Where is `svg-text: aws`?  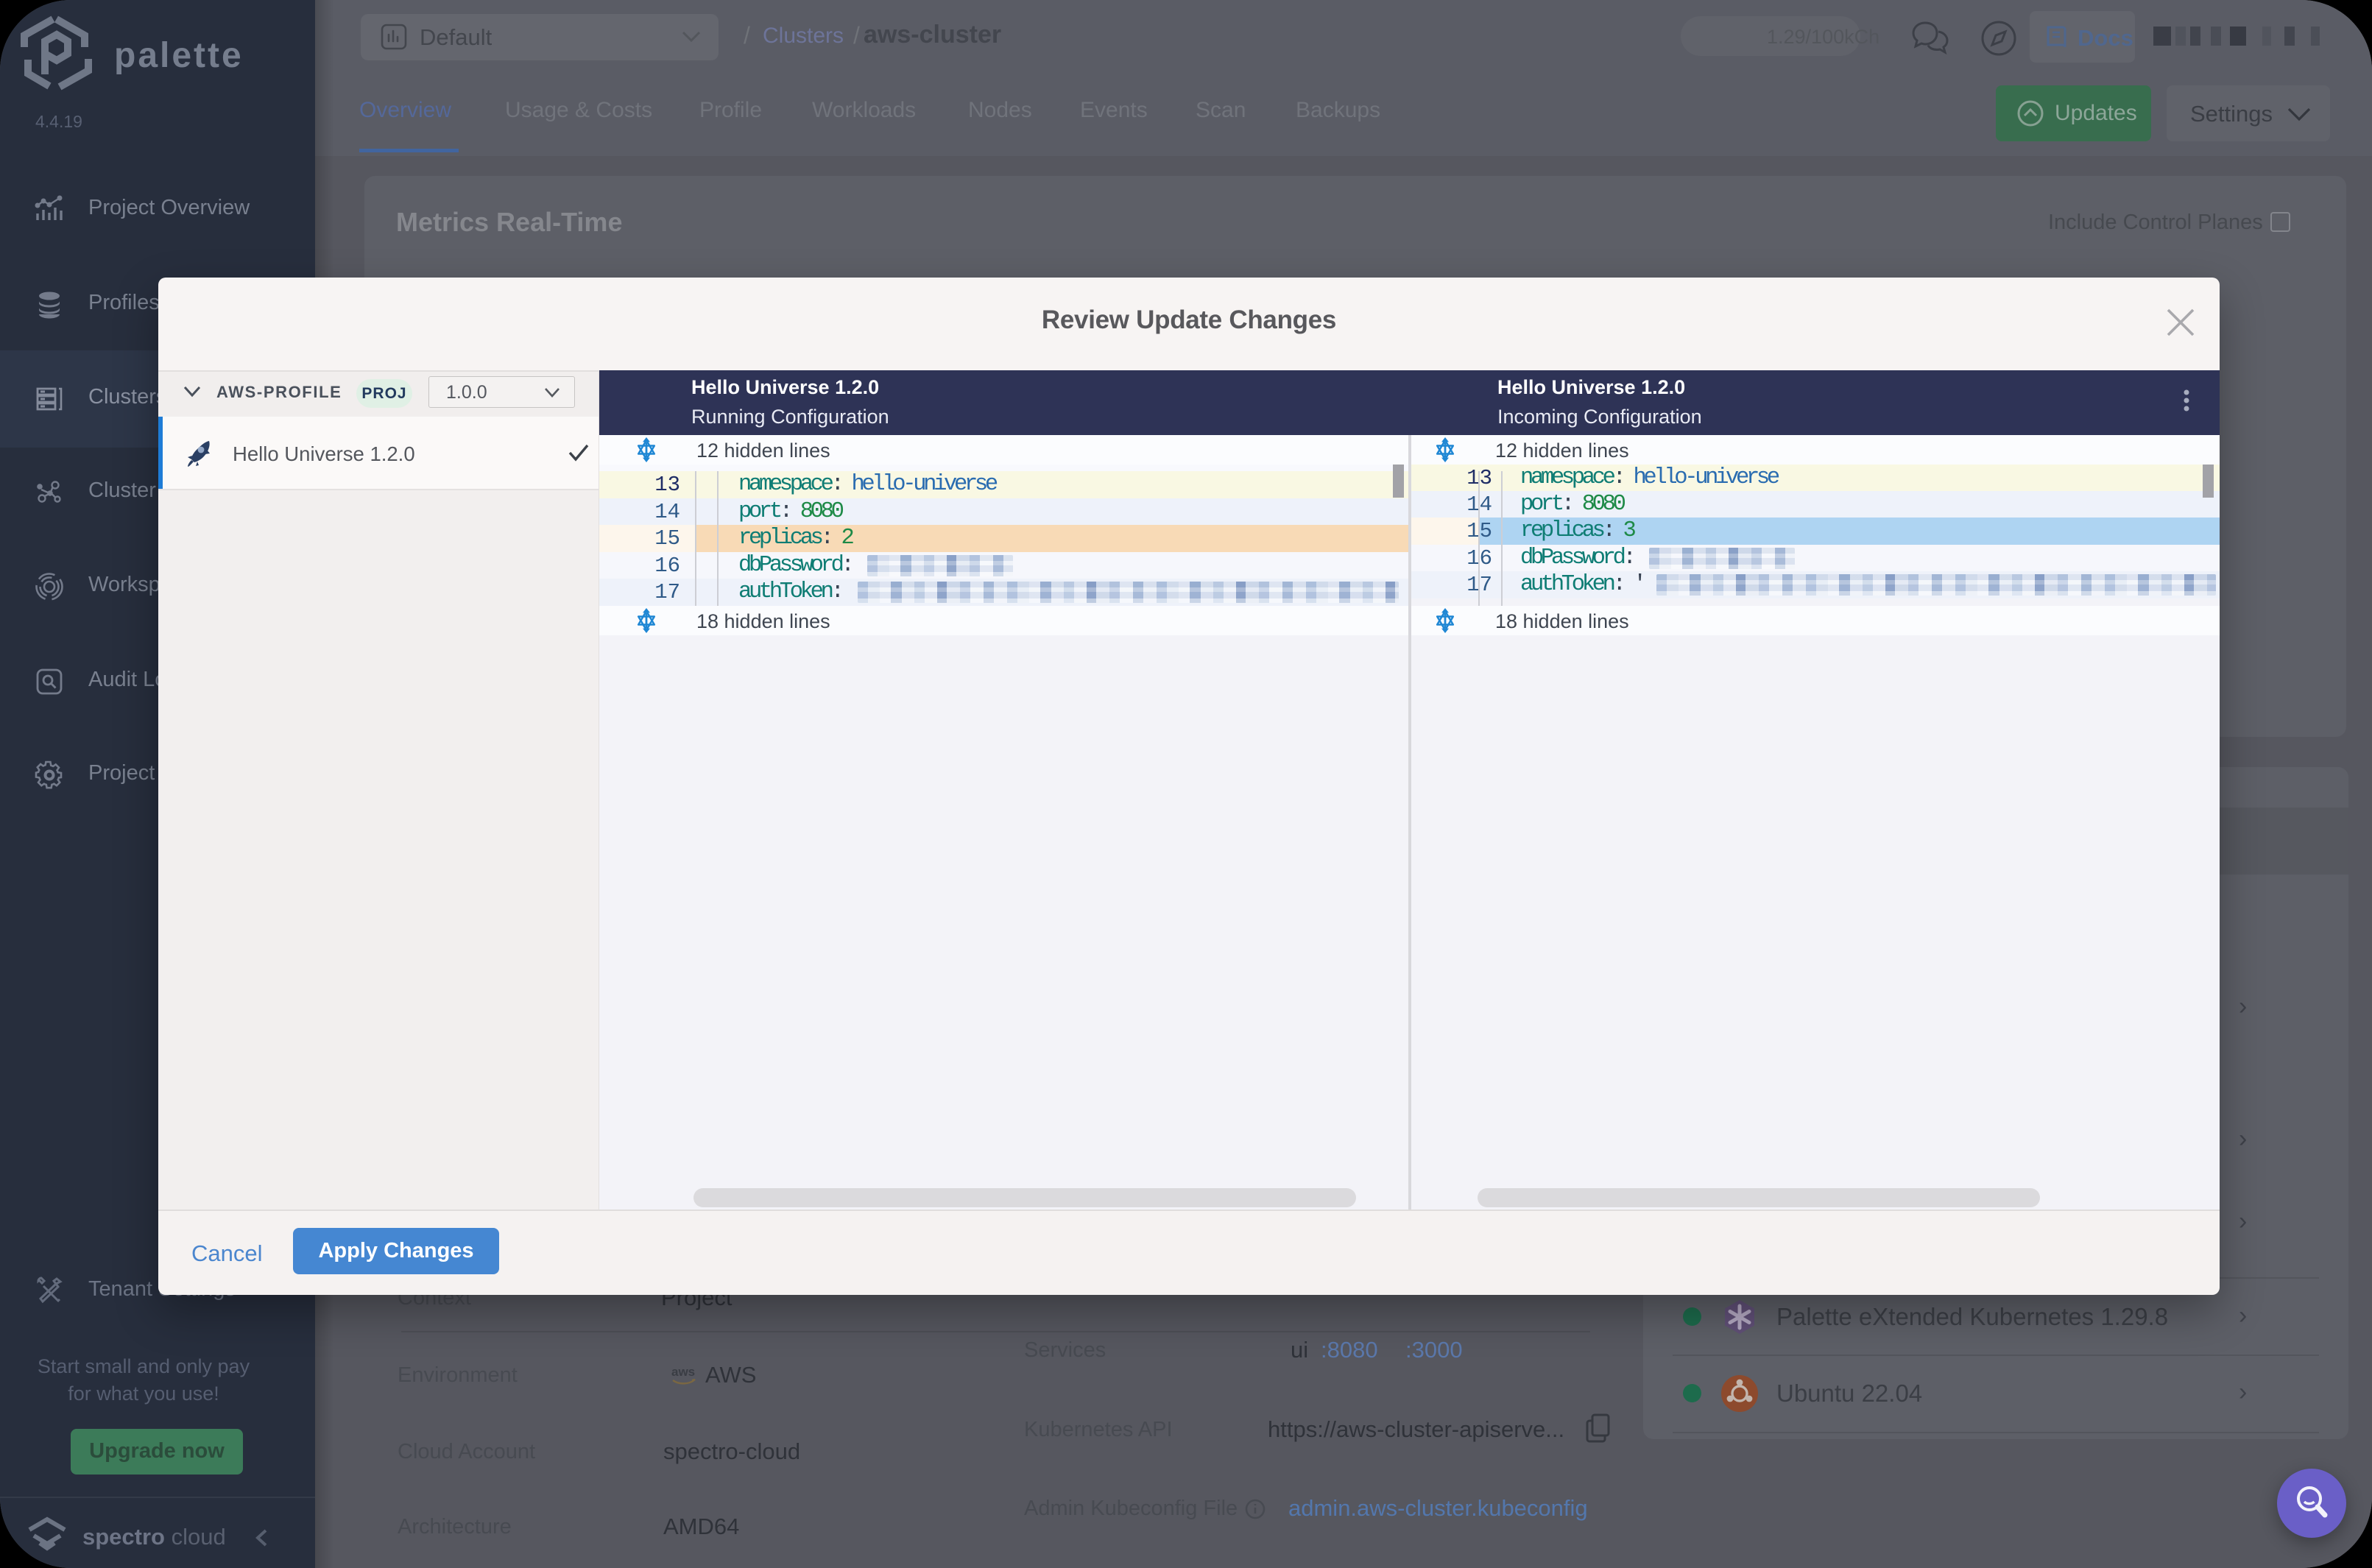
svg-text: aws is located at coordinates (683, 1372).